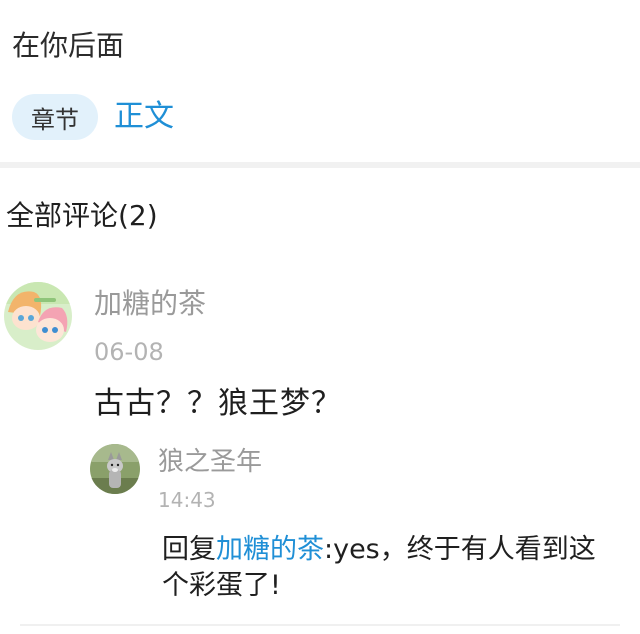 The width and height of the screenshot is (640, 634). What do you see at coordinates (320, 165) in the screenshot?
I see `section-divider` at bounding box center [320, 165].